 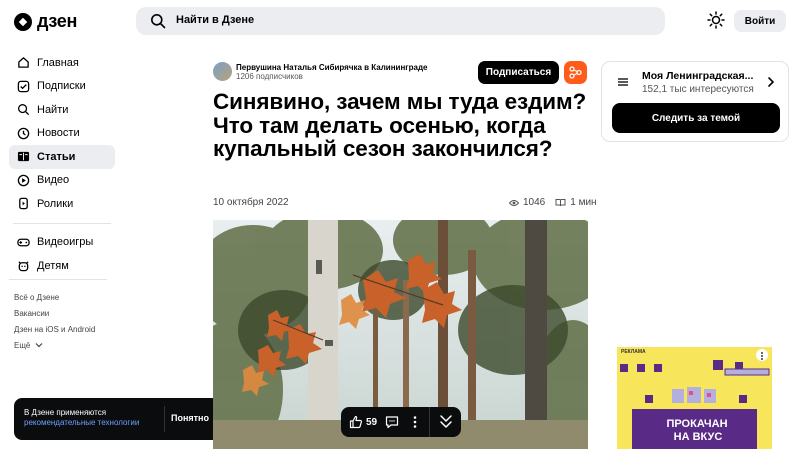 What do you see at coordinates (534, 202) in the screenshot?
I see `views-count: 1046` at bounding box center [534, 202].